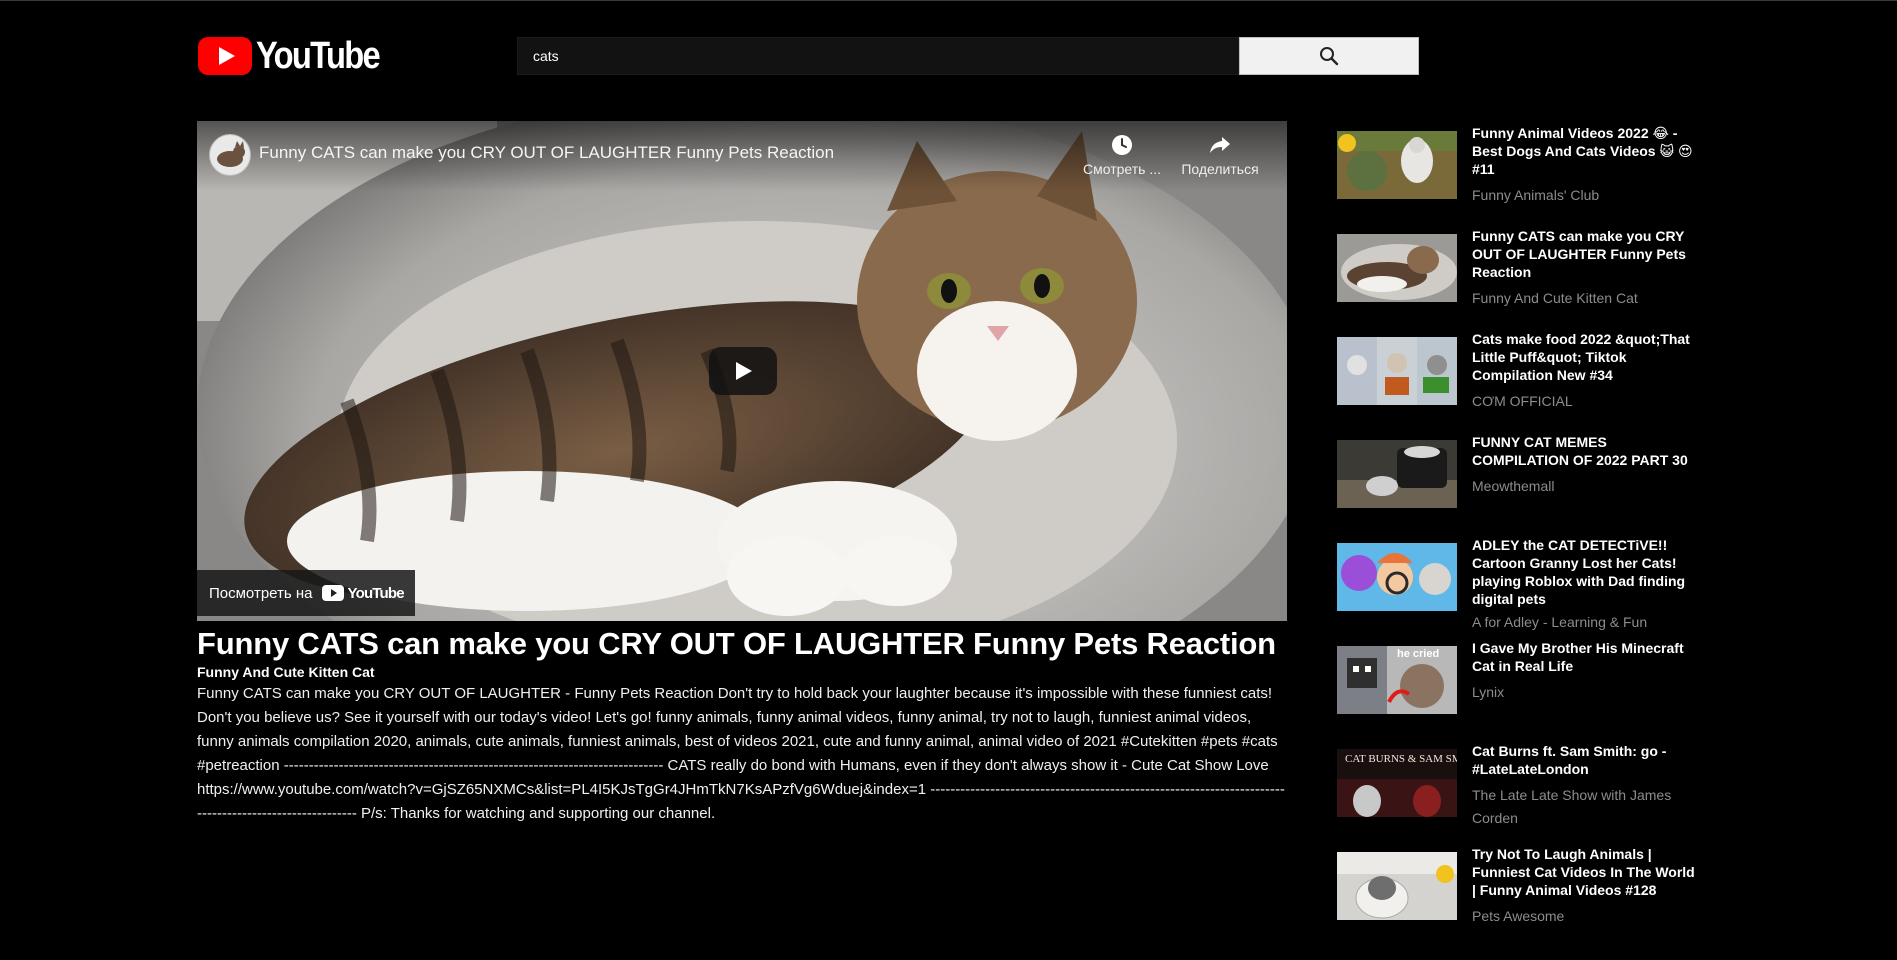  I want to click on recommended-channel: Meowthemall, so click(1513, 486).